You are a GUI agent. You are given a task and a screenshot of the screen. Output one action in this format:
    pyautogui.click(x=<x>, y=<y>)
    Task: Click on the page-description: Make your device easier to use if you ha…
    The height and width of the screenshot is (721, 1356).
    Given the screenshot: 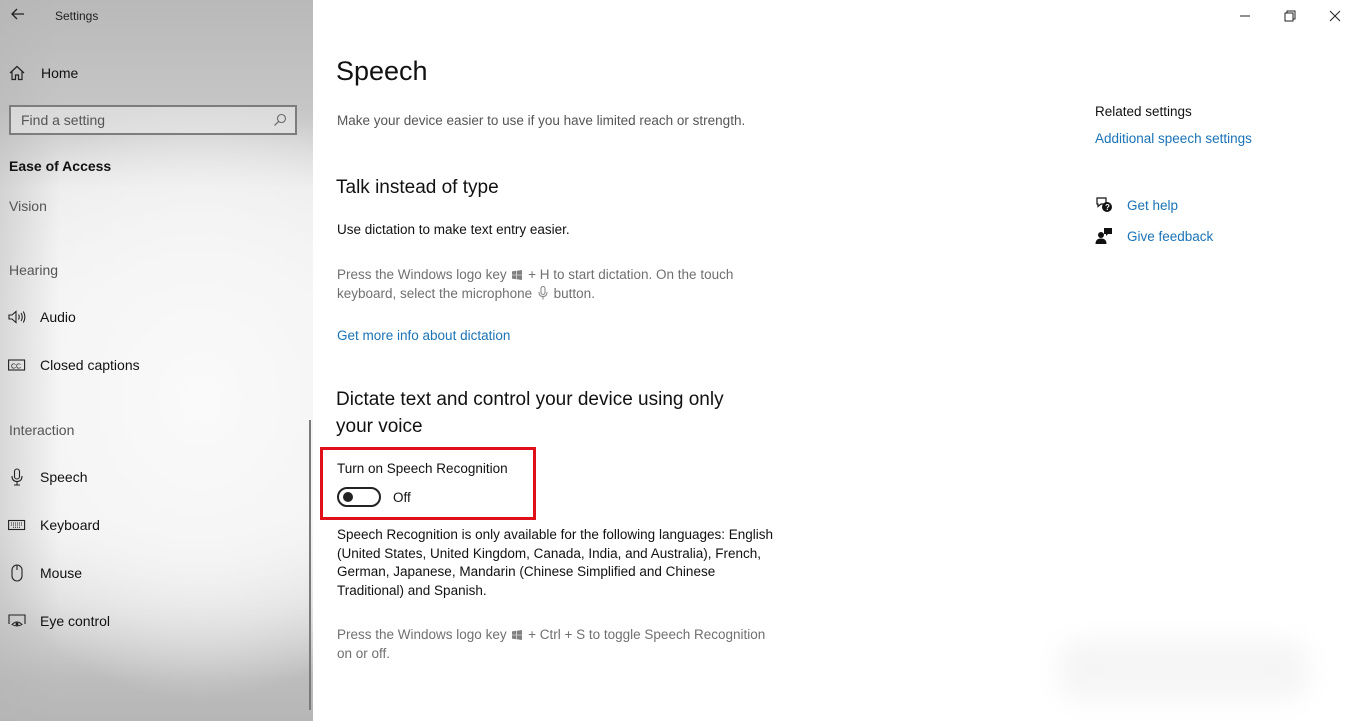 What is the action you would take?
    pyautogui.click(x=541, y=120)
    